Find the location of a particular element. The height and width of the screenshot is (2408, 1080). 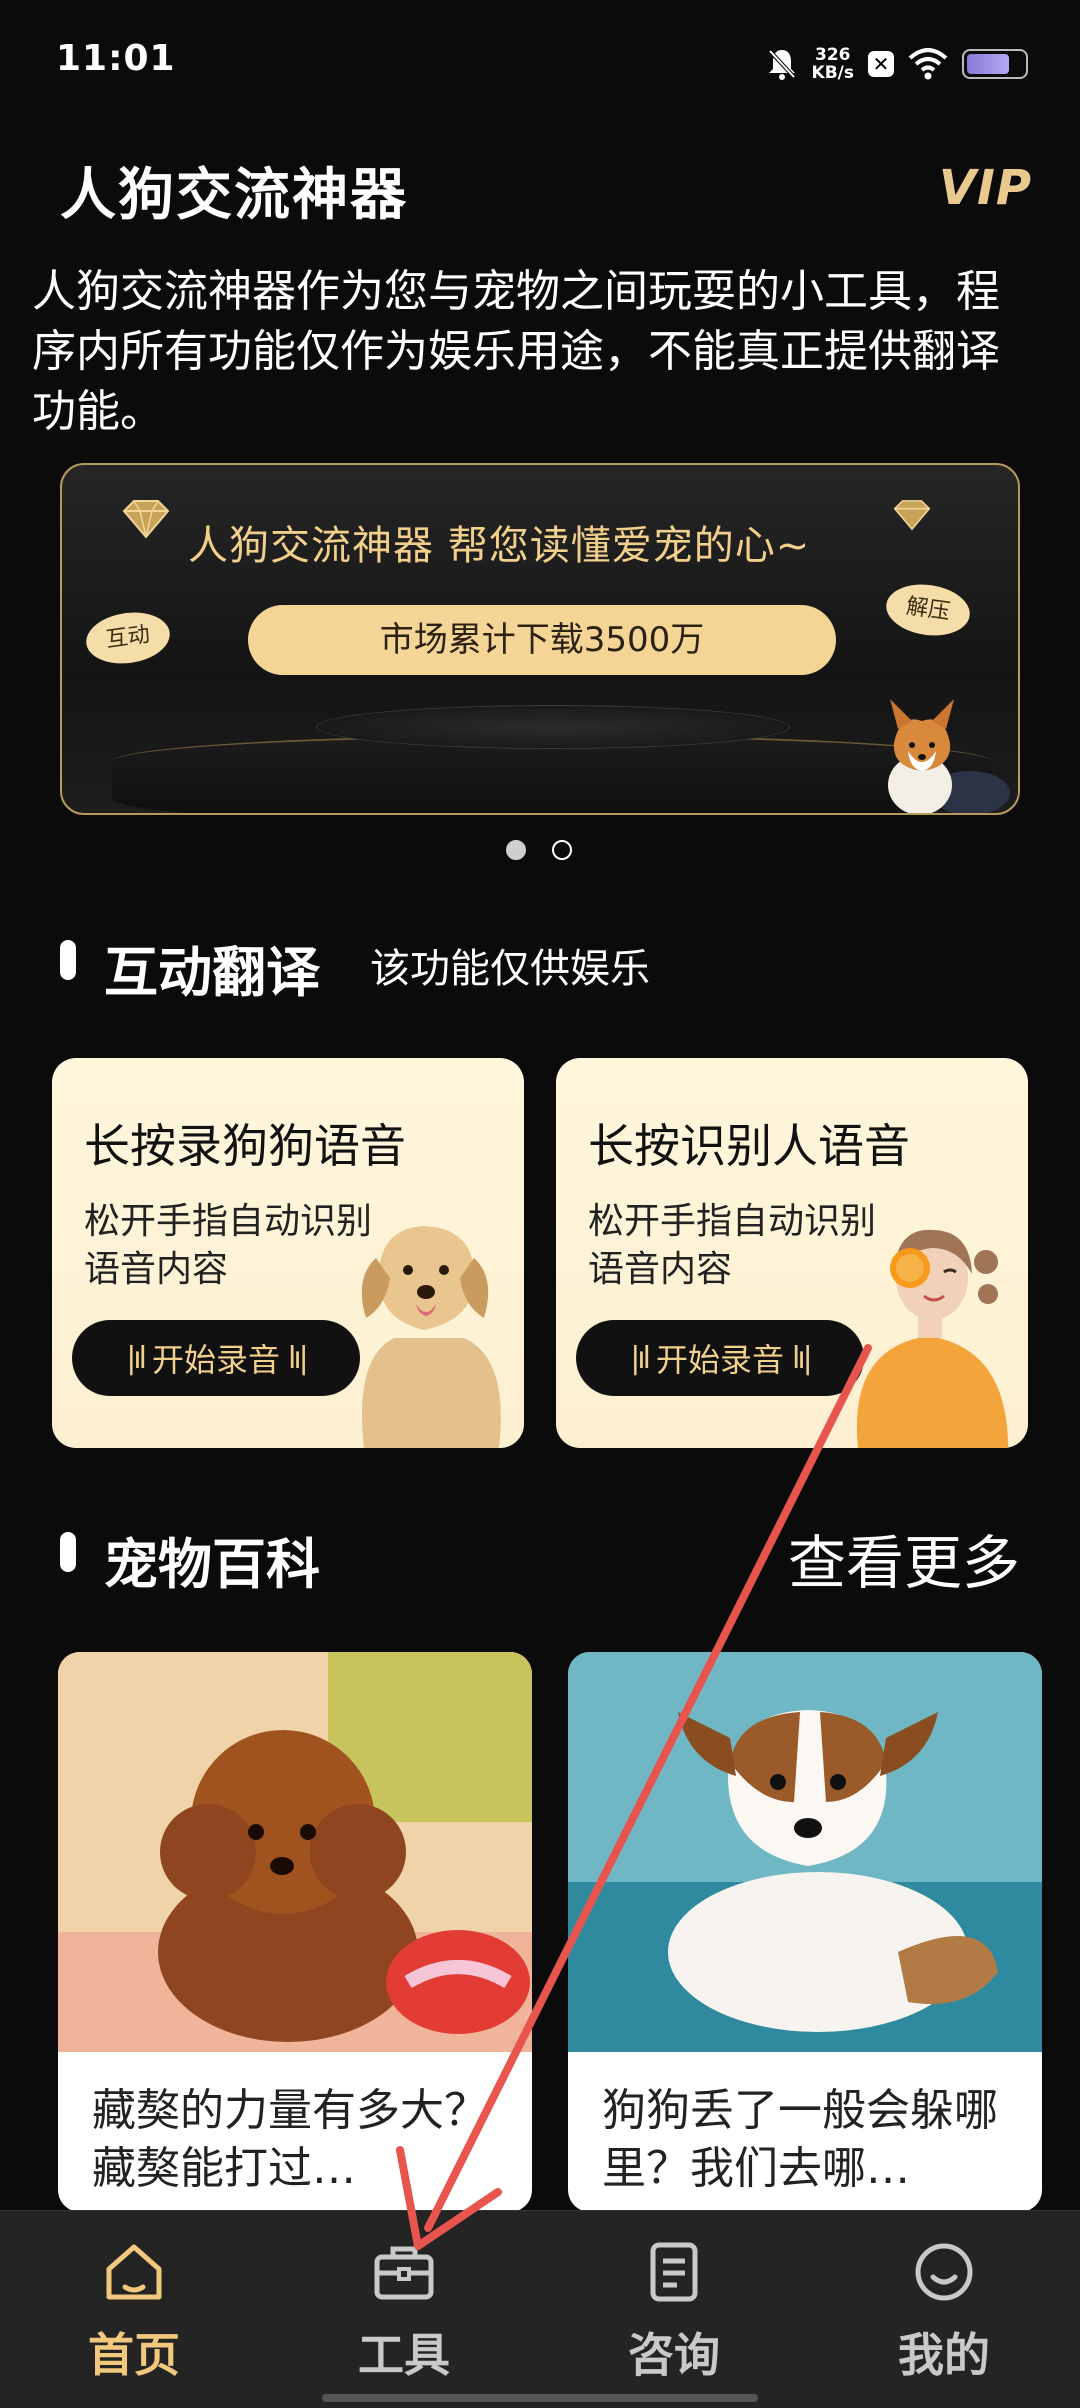

document-icon is located at coordinates (674, 2272).